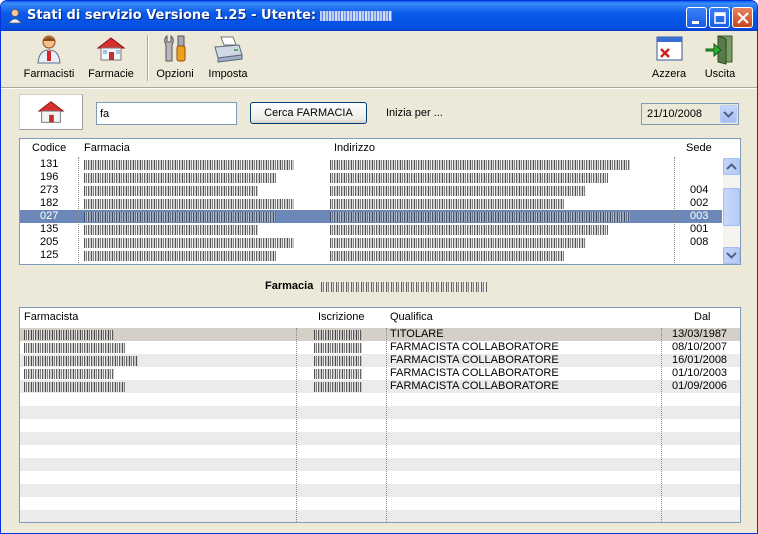 The width and height of the screenshot is (758, 534). Describe the element at coordinates (51, 317) in the screenshot. I see `col-farmacista: Farmacista` at that location.